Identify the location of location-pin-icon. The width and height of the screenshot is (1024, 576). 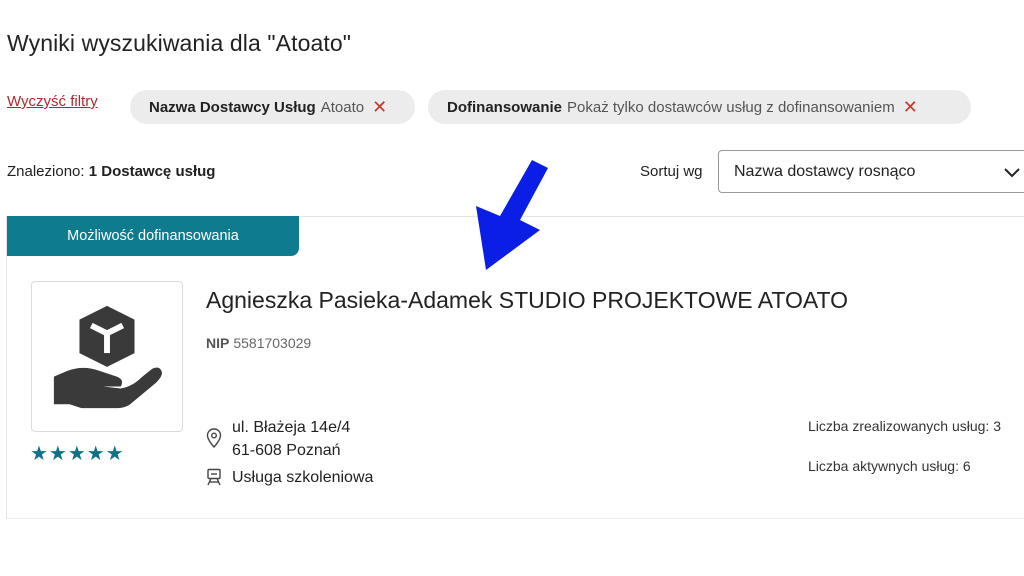
(214, 438).